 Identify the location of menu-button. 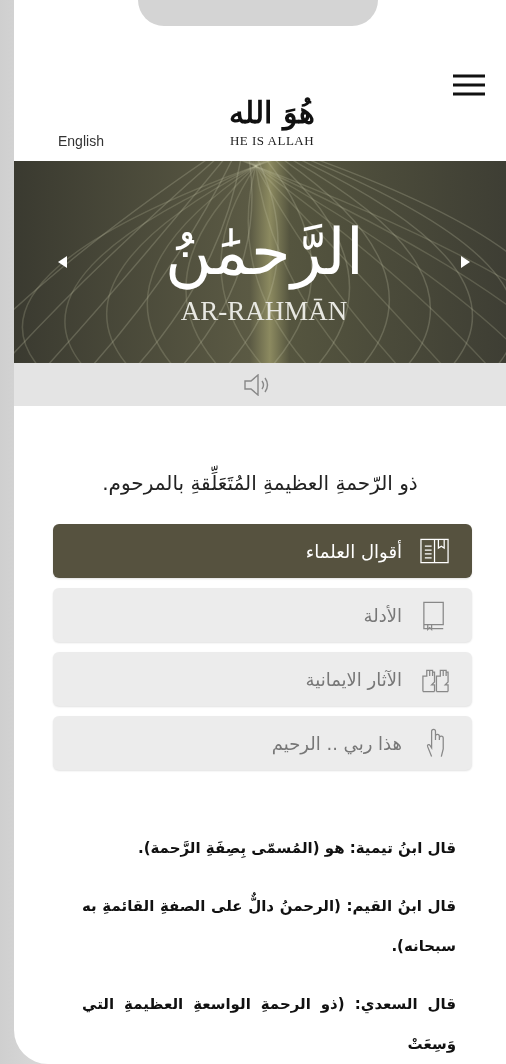
(469, 84).